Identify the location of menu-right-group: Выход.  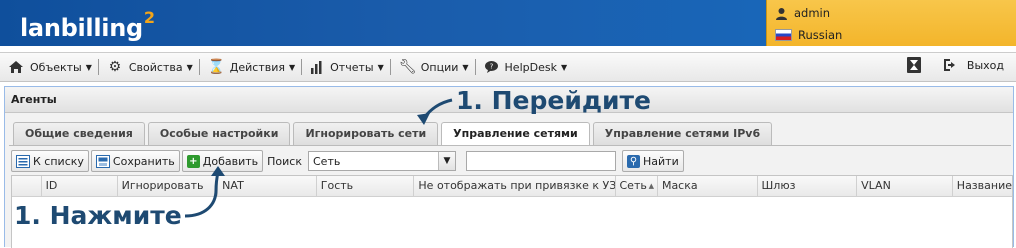
(955, 65).